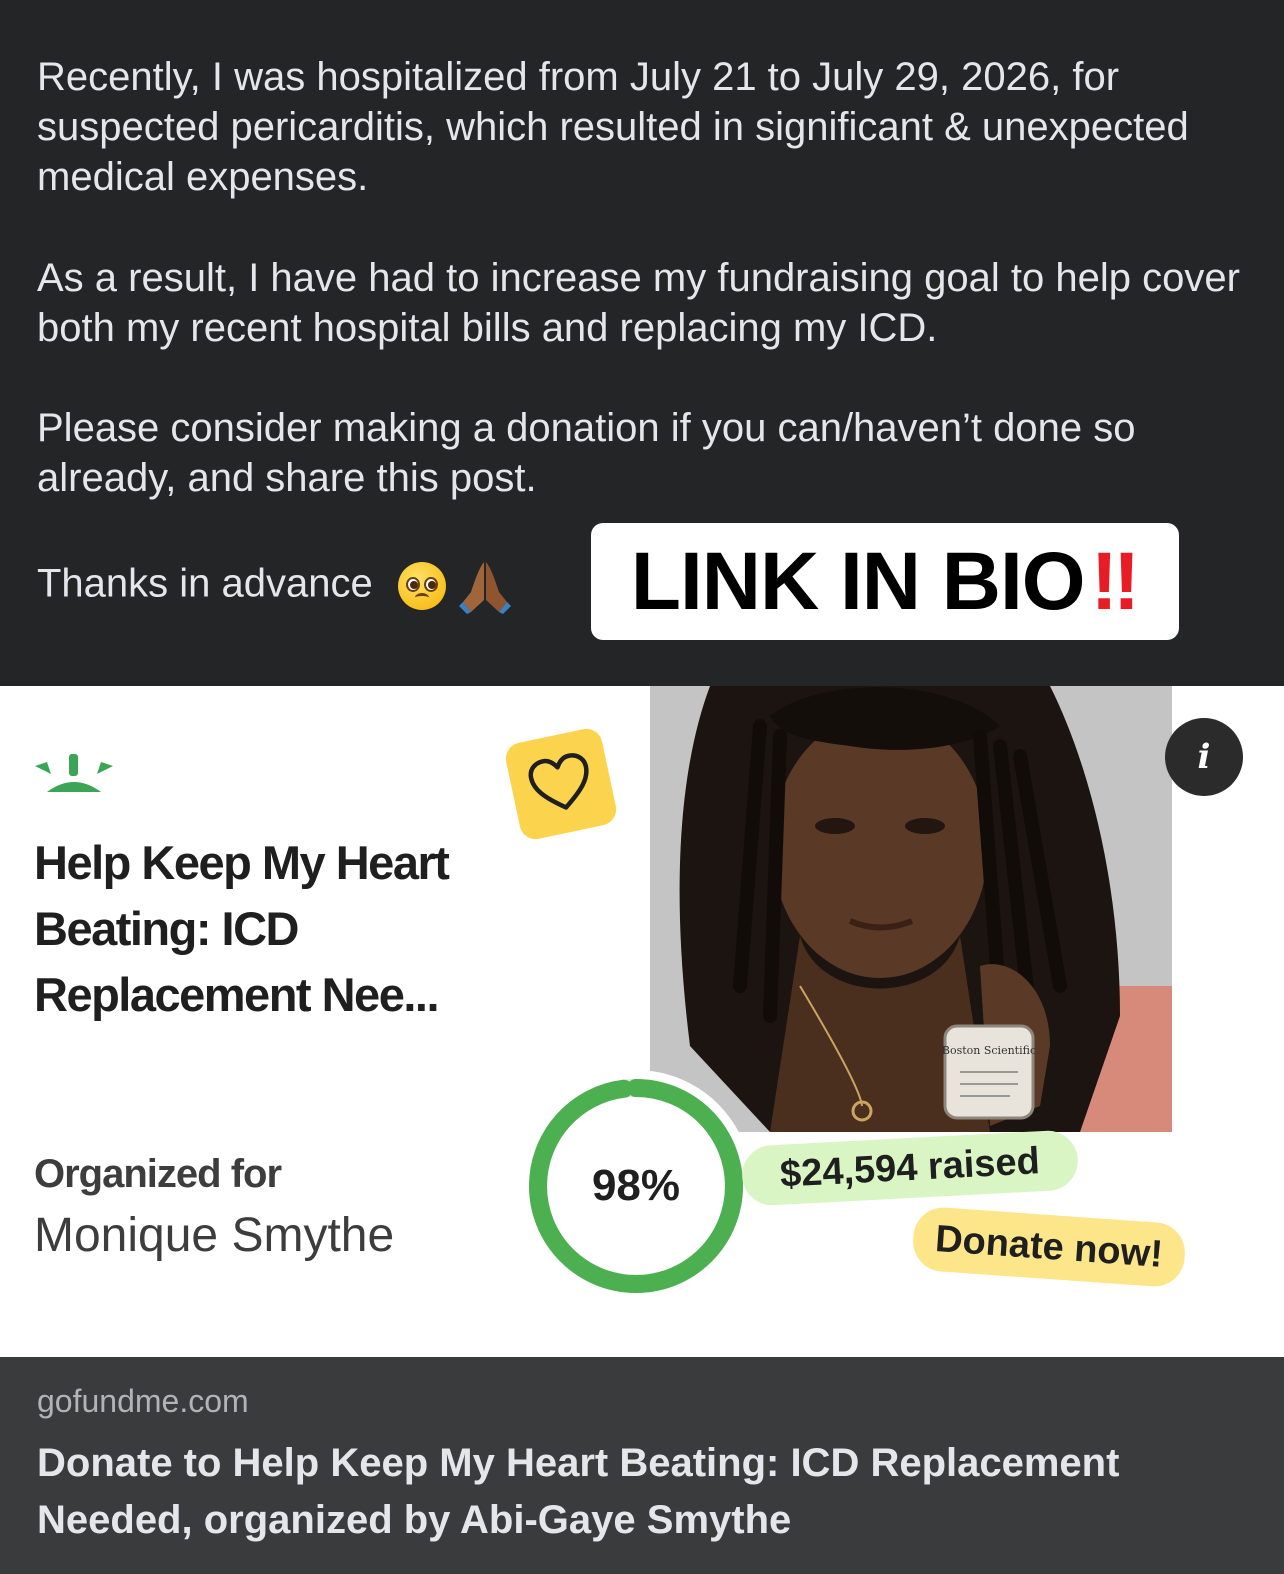 The image size is (1284, 1574). I want to click on favorite-button, so click(561, 784).